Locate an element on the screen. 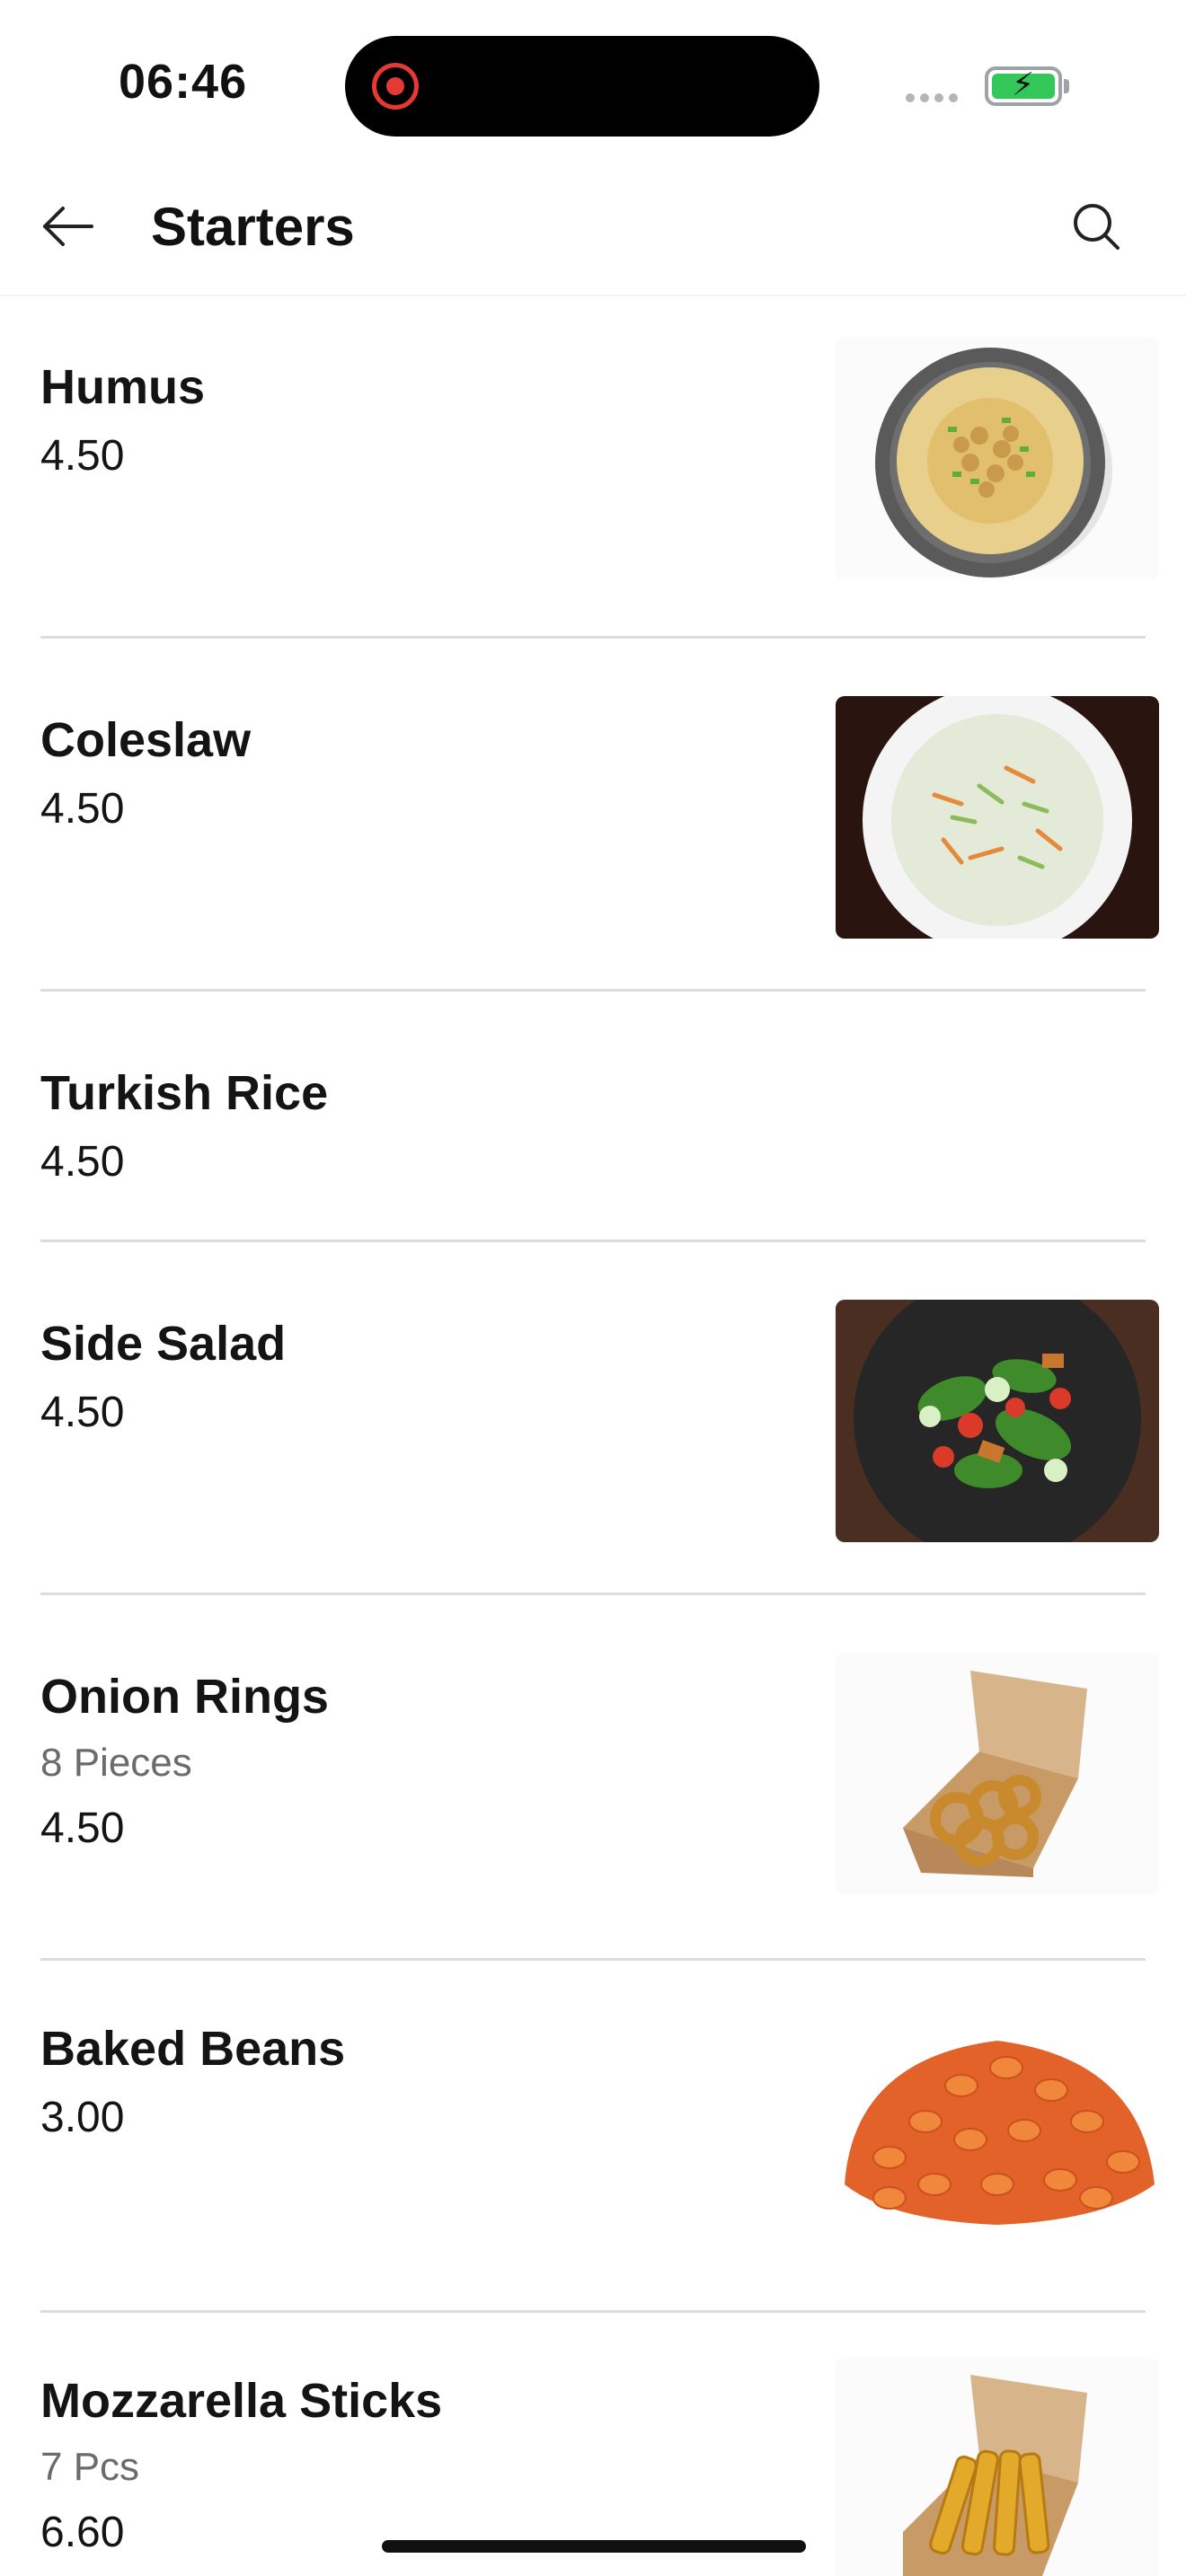  charging-bolt-icon: ⚡ is located at coordinates (1023, 84).